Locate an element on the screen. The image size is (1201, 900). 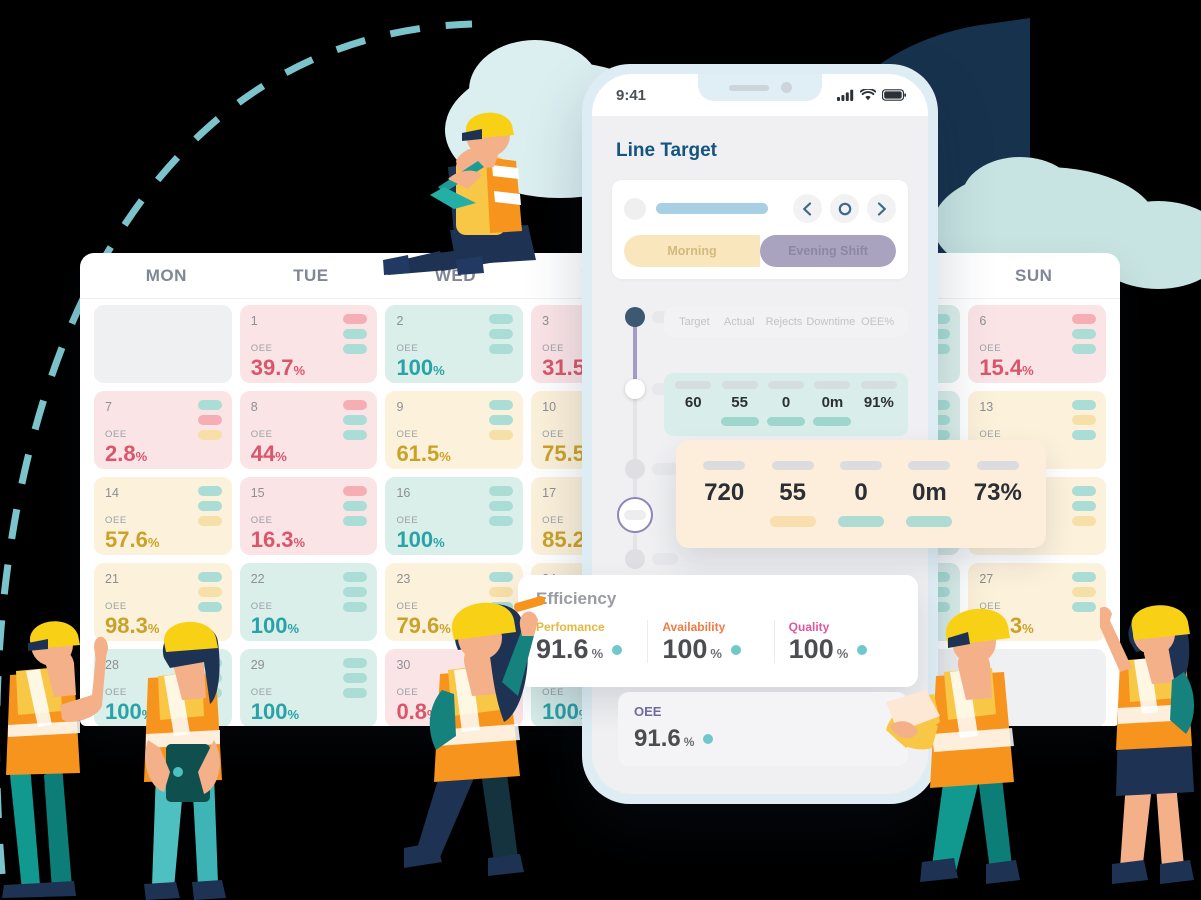
cell-value: 91% is located at coordinates (878, 402).